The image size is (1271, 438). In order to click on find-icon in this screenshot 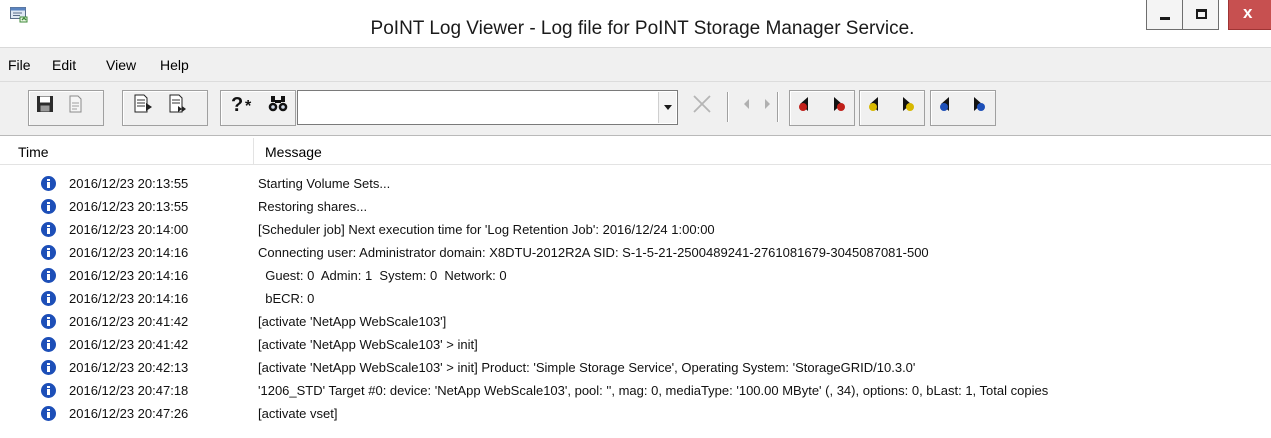, I will do `click(278, 104)`.